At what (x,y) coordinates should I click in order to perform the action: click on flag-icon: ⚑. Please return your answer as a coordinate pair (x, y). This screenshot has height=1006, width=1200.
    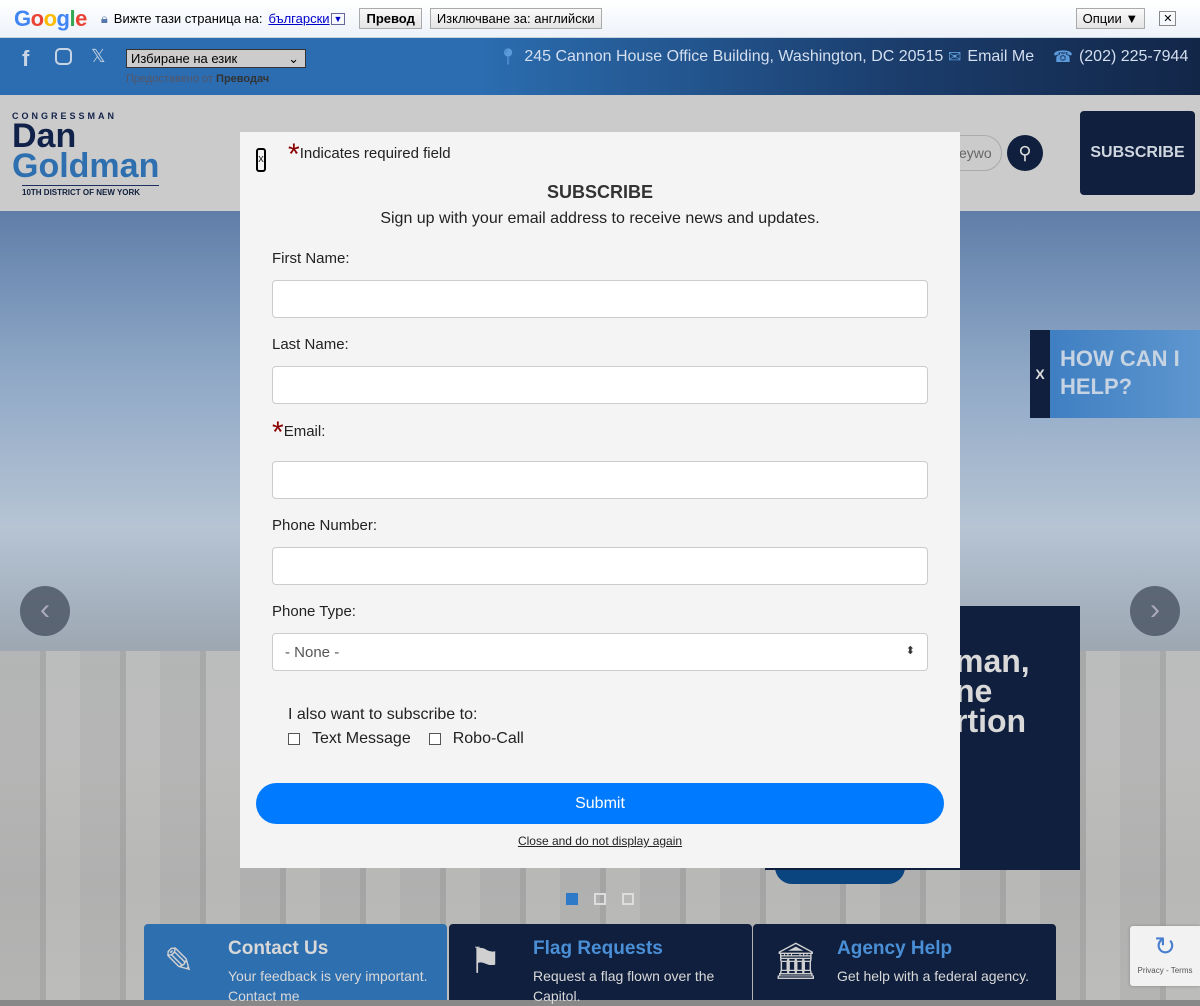
    Looking at the image, I should click on (485, 960).